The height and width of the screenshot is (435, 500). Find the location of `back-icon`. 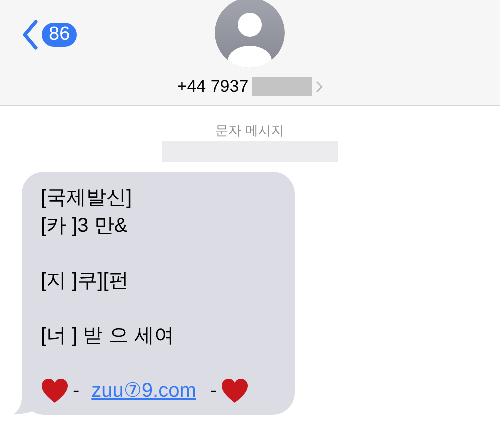

back-icon is located at coordinates (30, 35).